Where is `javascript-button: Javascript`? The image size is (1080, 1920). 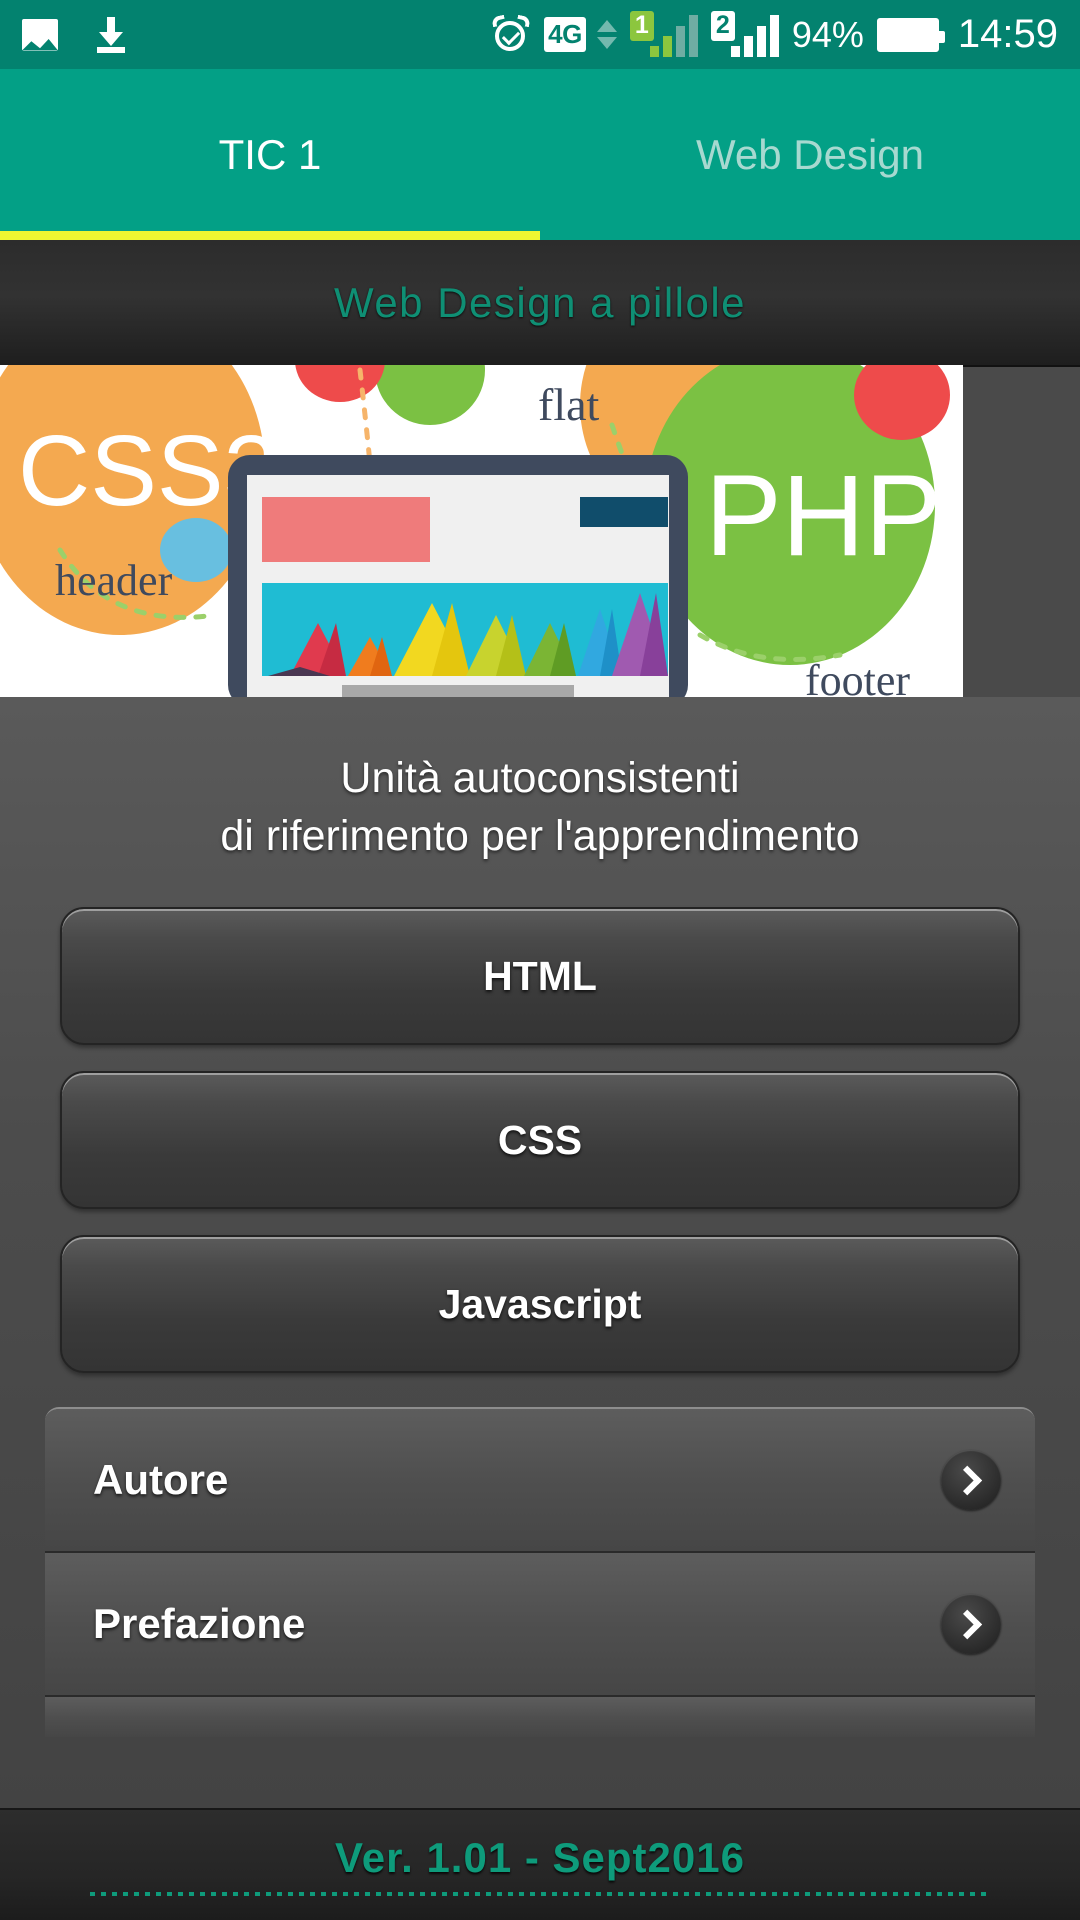
javascript-button: Javascript is located at coordinates (540, 1304).